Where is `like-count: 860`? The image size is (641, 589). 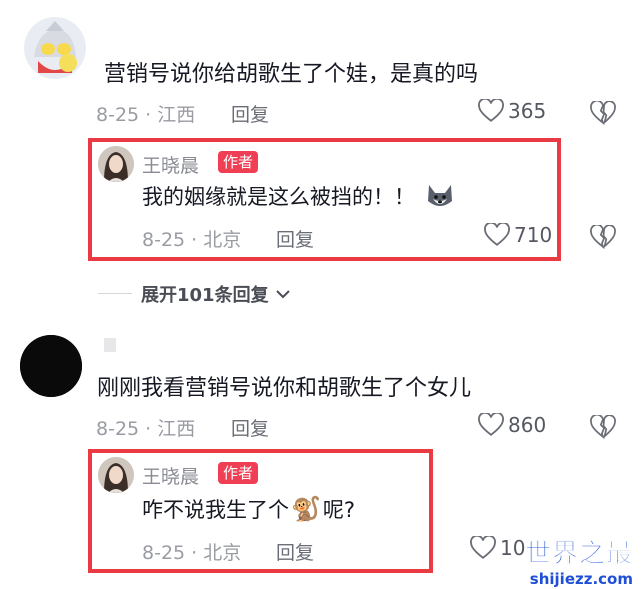 like-count: 860 is located at coordinates (527, 425).